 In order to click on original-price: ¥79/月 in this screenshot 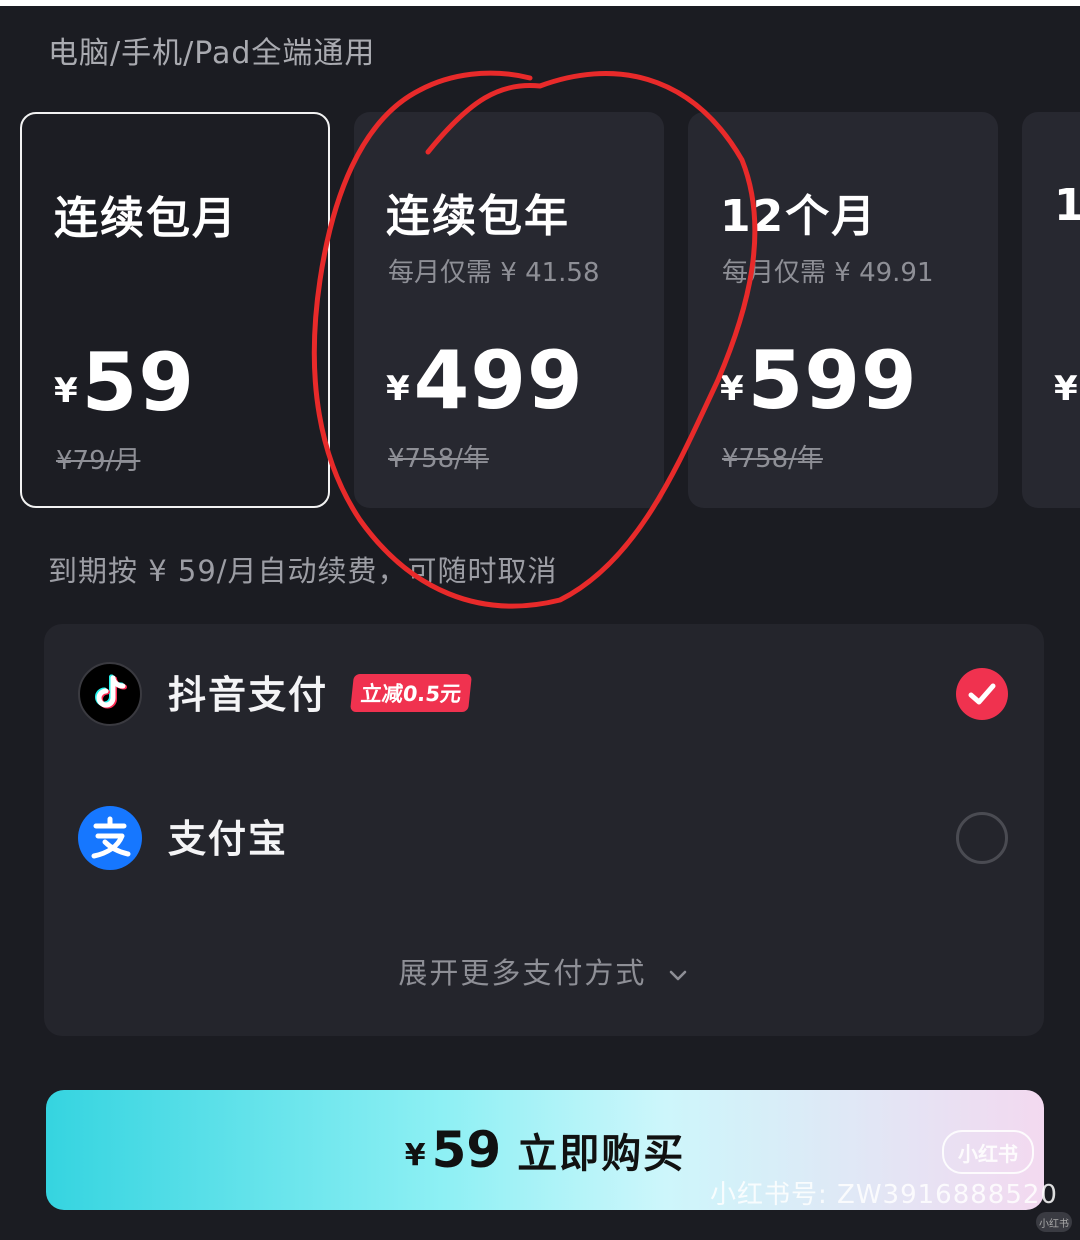, I will do `click(98, 461)`.